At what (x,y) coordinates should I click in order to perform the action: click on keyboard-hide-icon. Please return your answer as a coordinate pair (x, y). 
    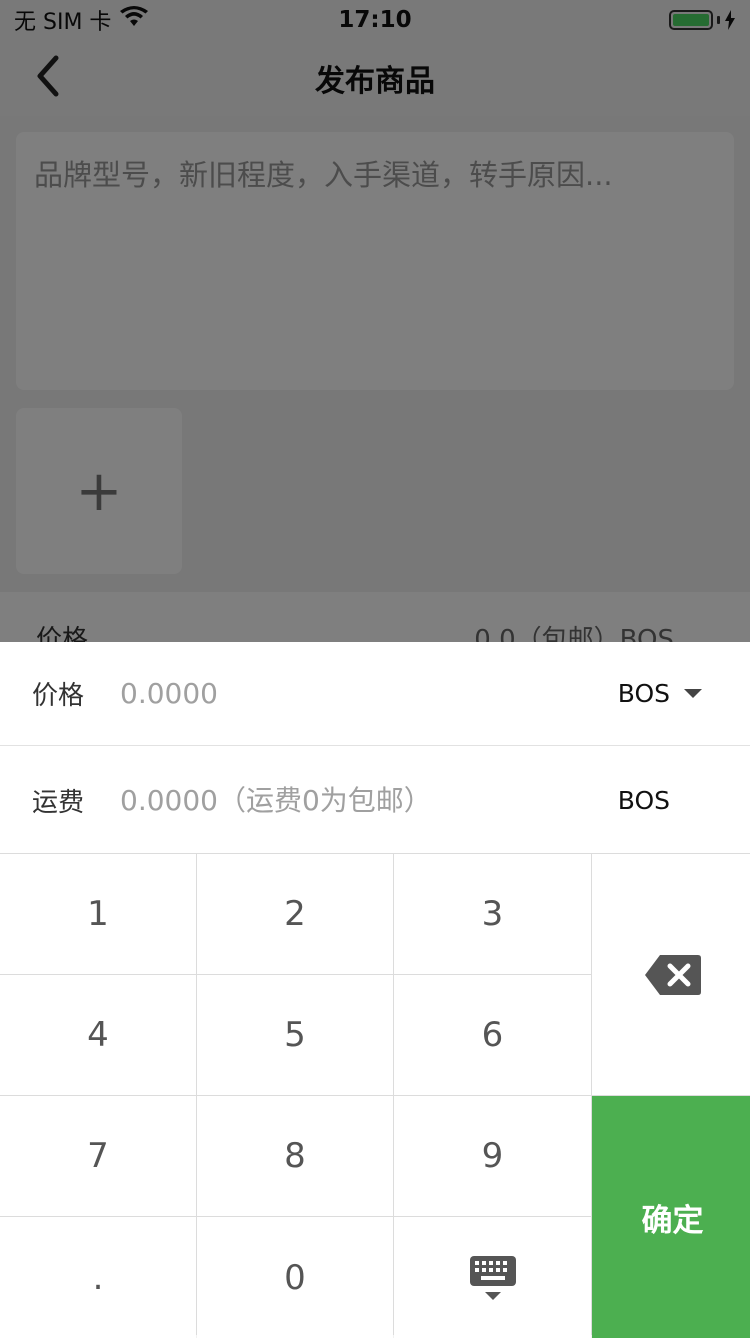
    Looking at the image, I should click on (492, 1277).